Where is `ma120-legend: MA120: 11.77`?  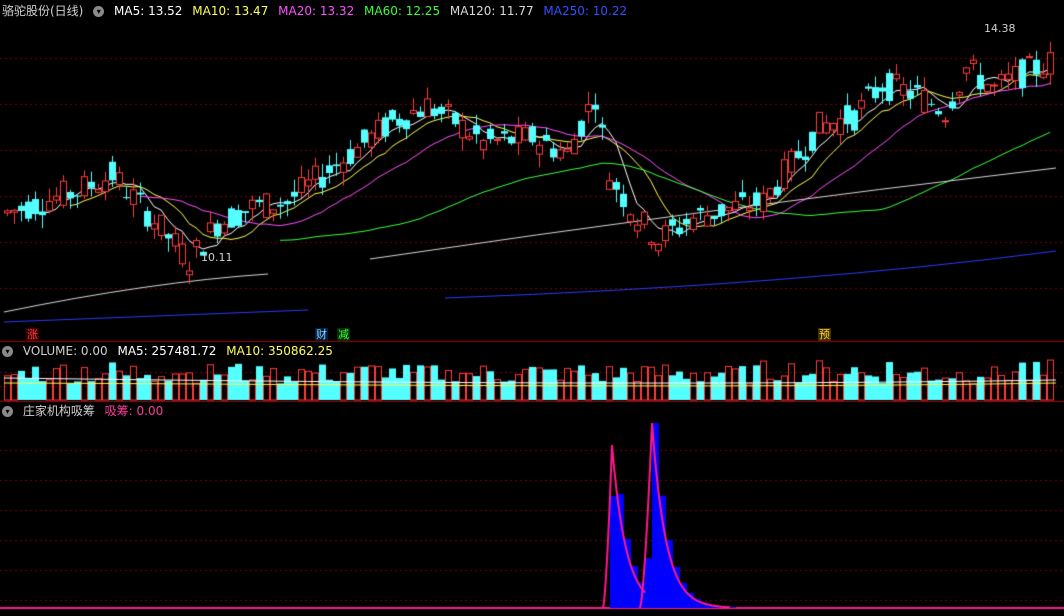
ma120-legend: MA120: 11.77 is located at coordinates (491, 11).